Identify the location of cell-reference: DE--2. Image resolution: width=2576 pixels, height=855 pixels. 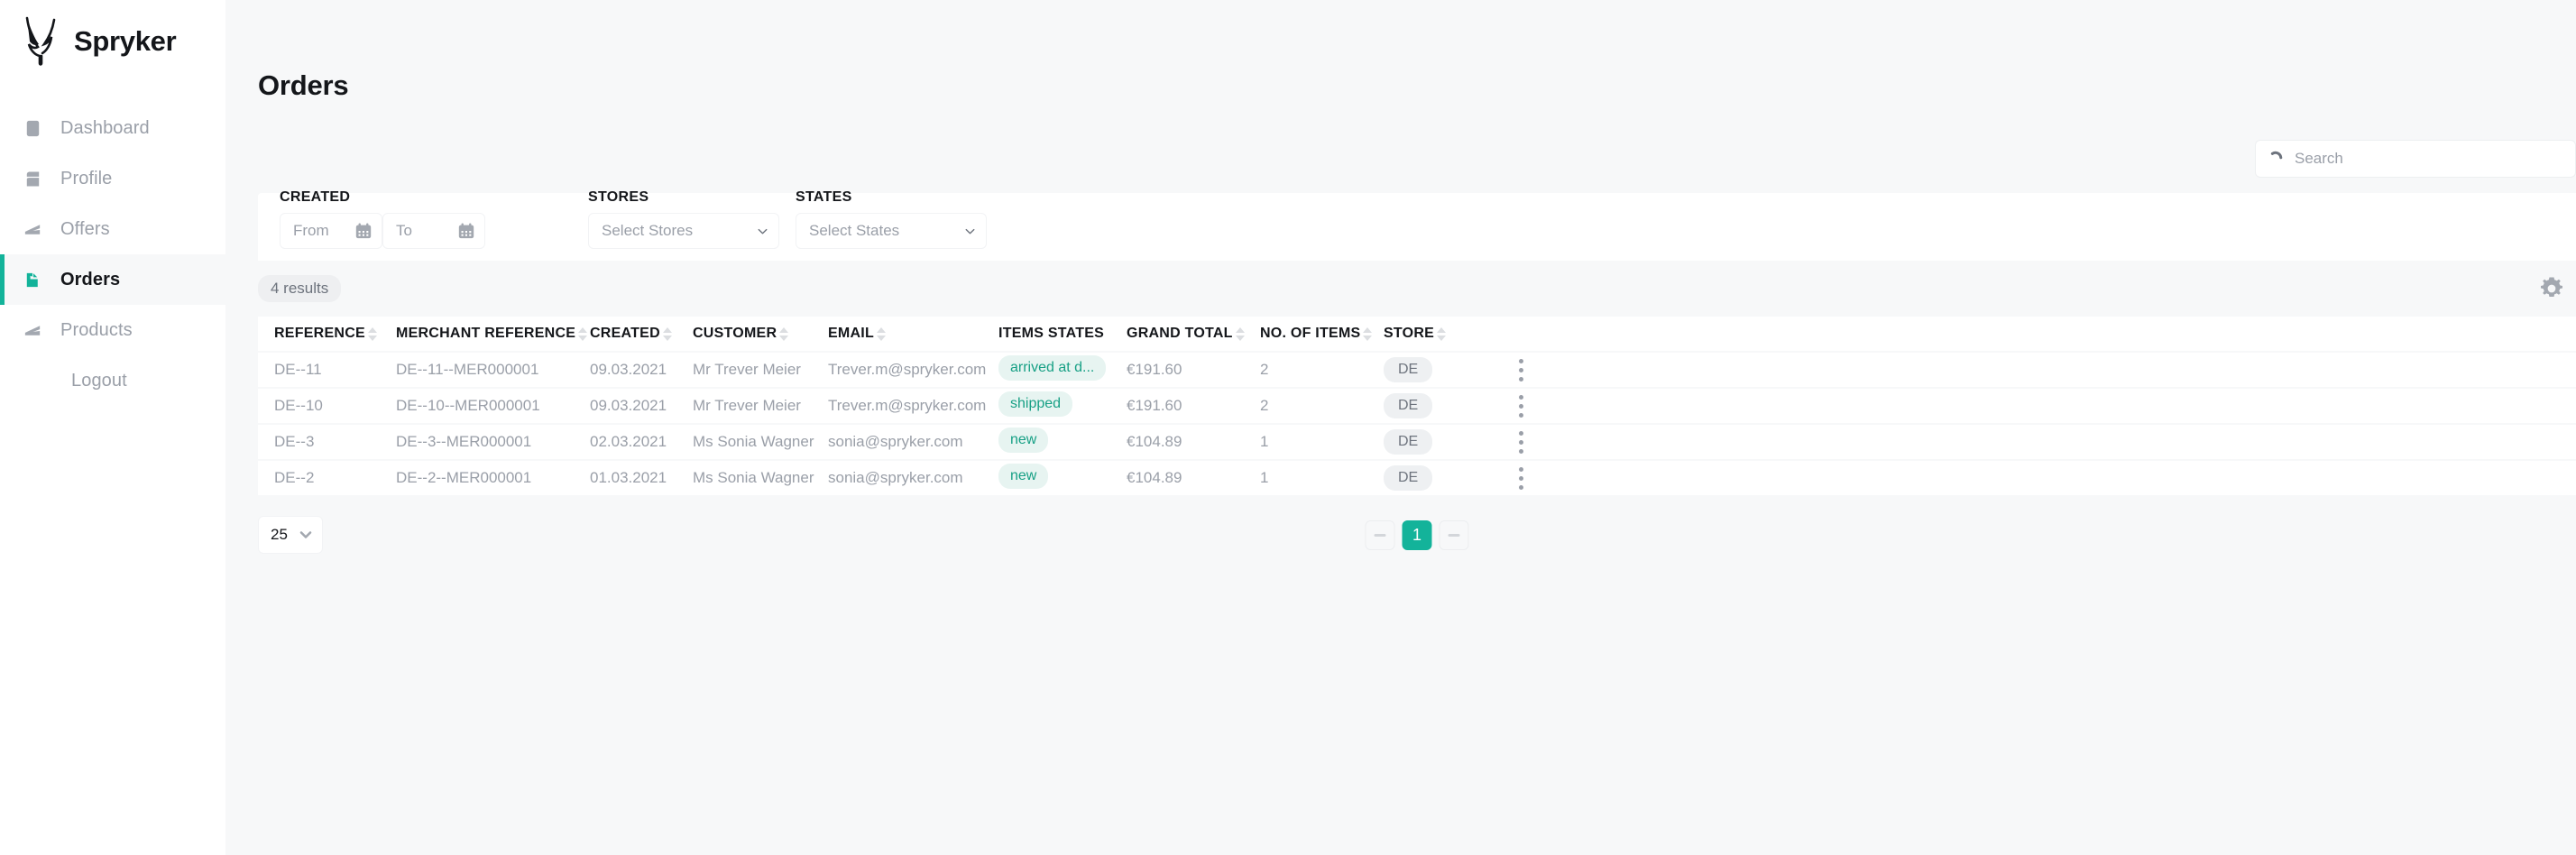
(294, 477).